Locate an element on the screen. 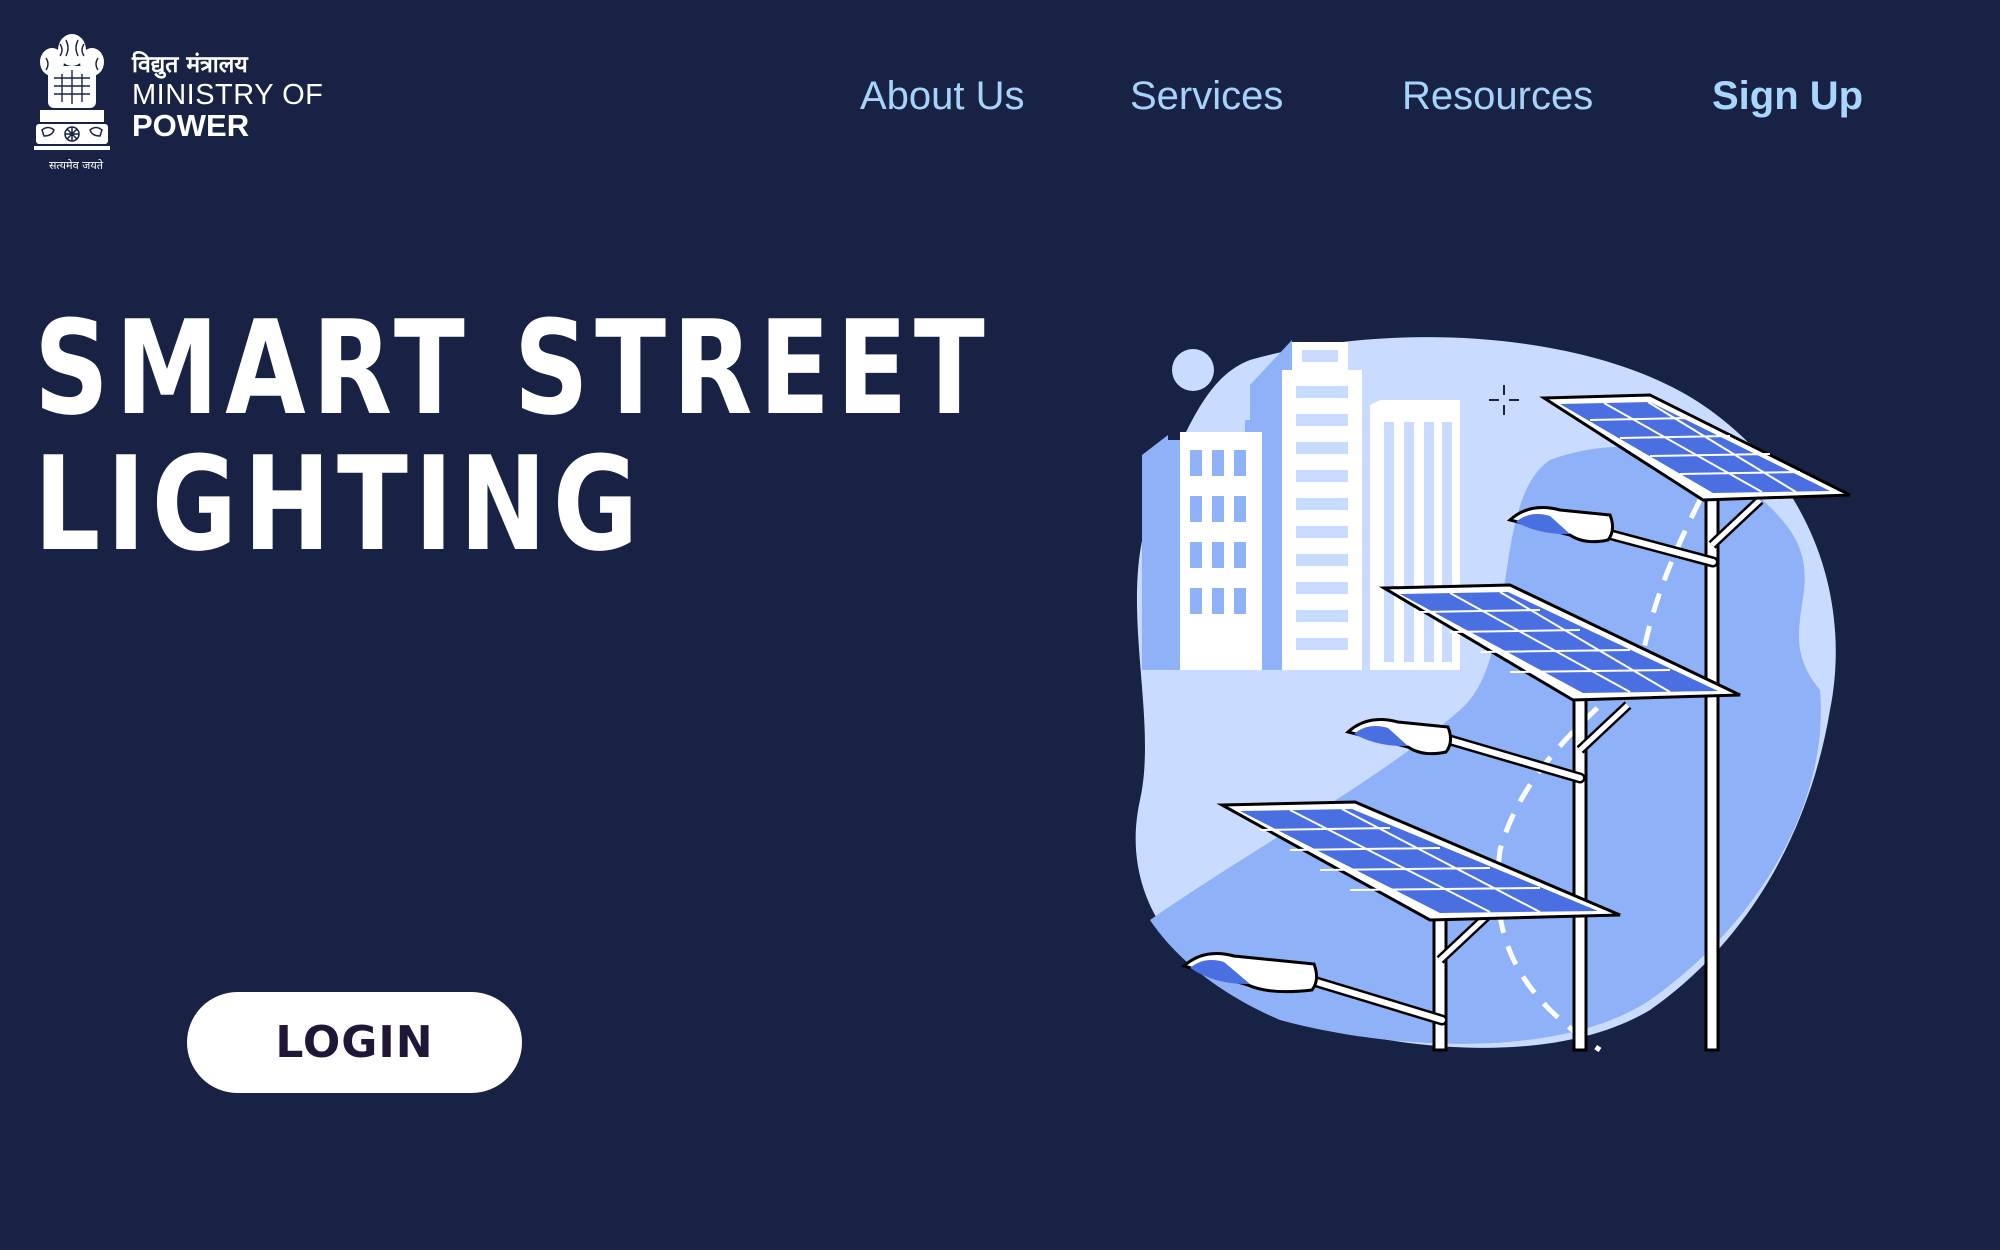 The height and width of the screenshot is (1250, 2000). nav-link-services: Services is located at coordinates (1206, 96).